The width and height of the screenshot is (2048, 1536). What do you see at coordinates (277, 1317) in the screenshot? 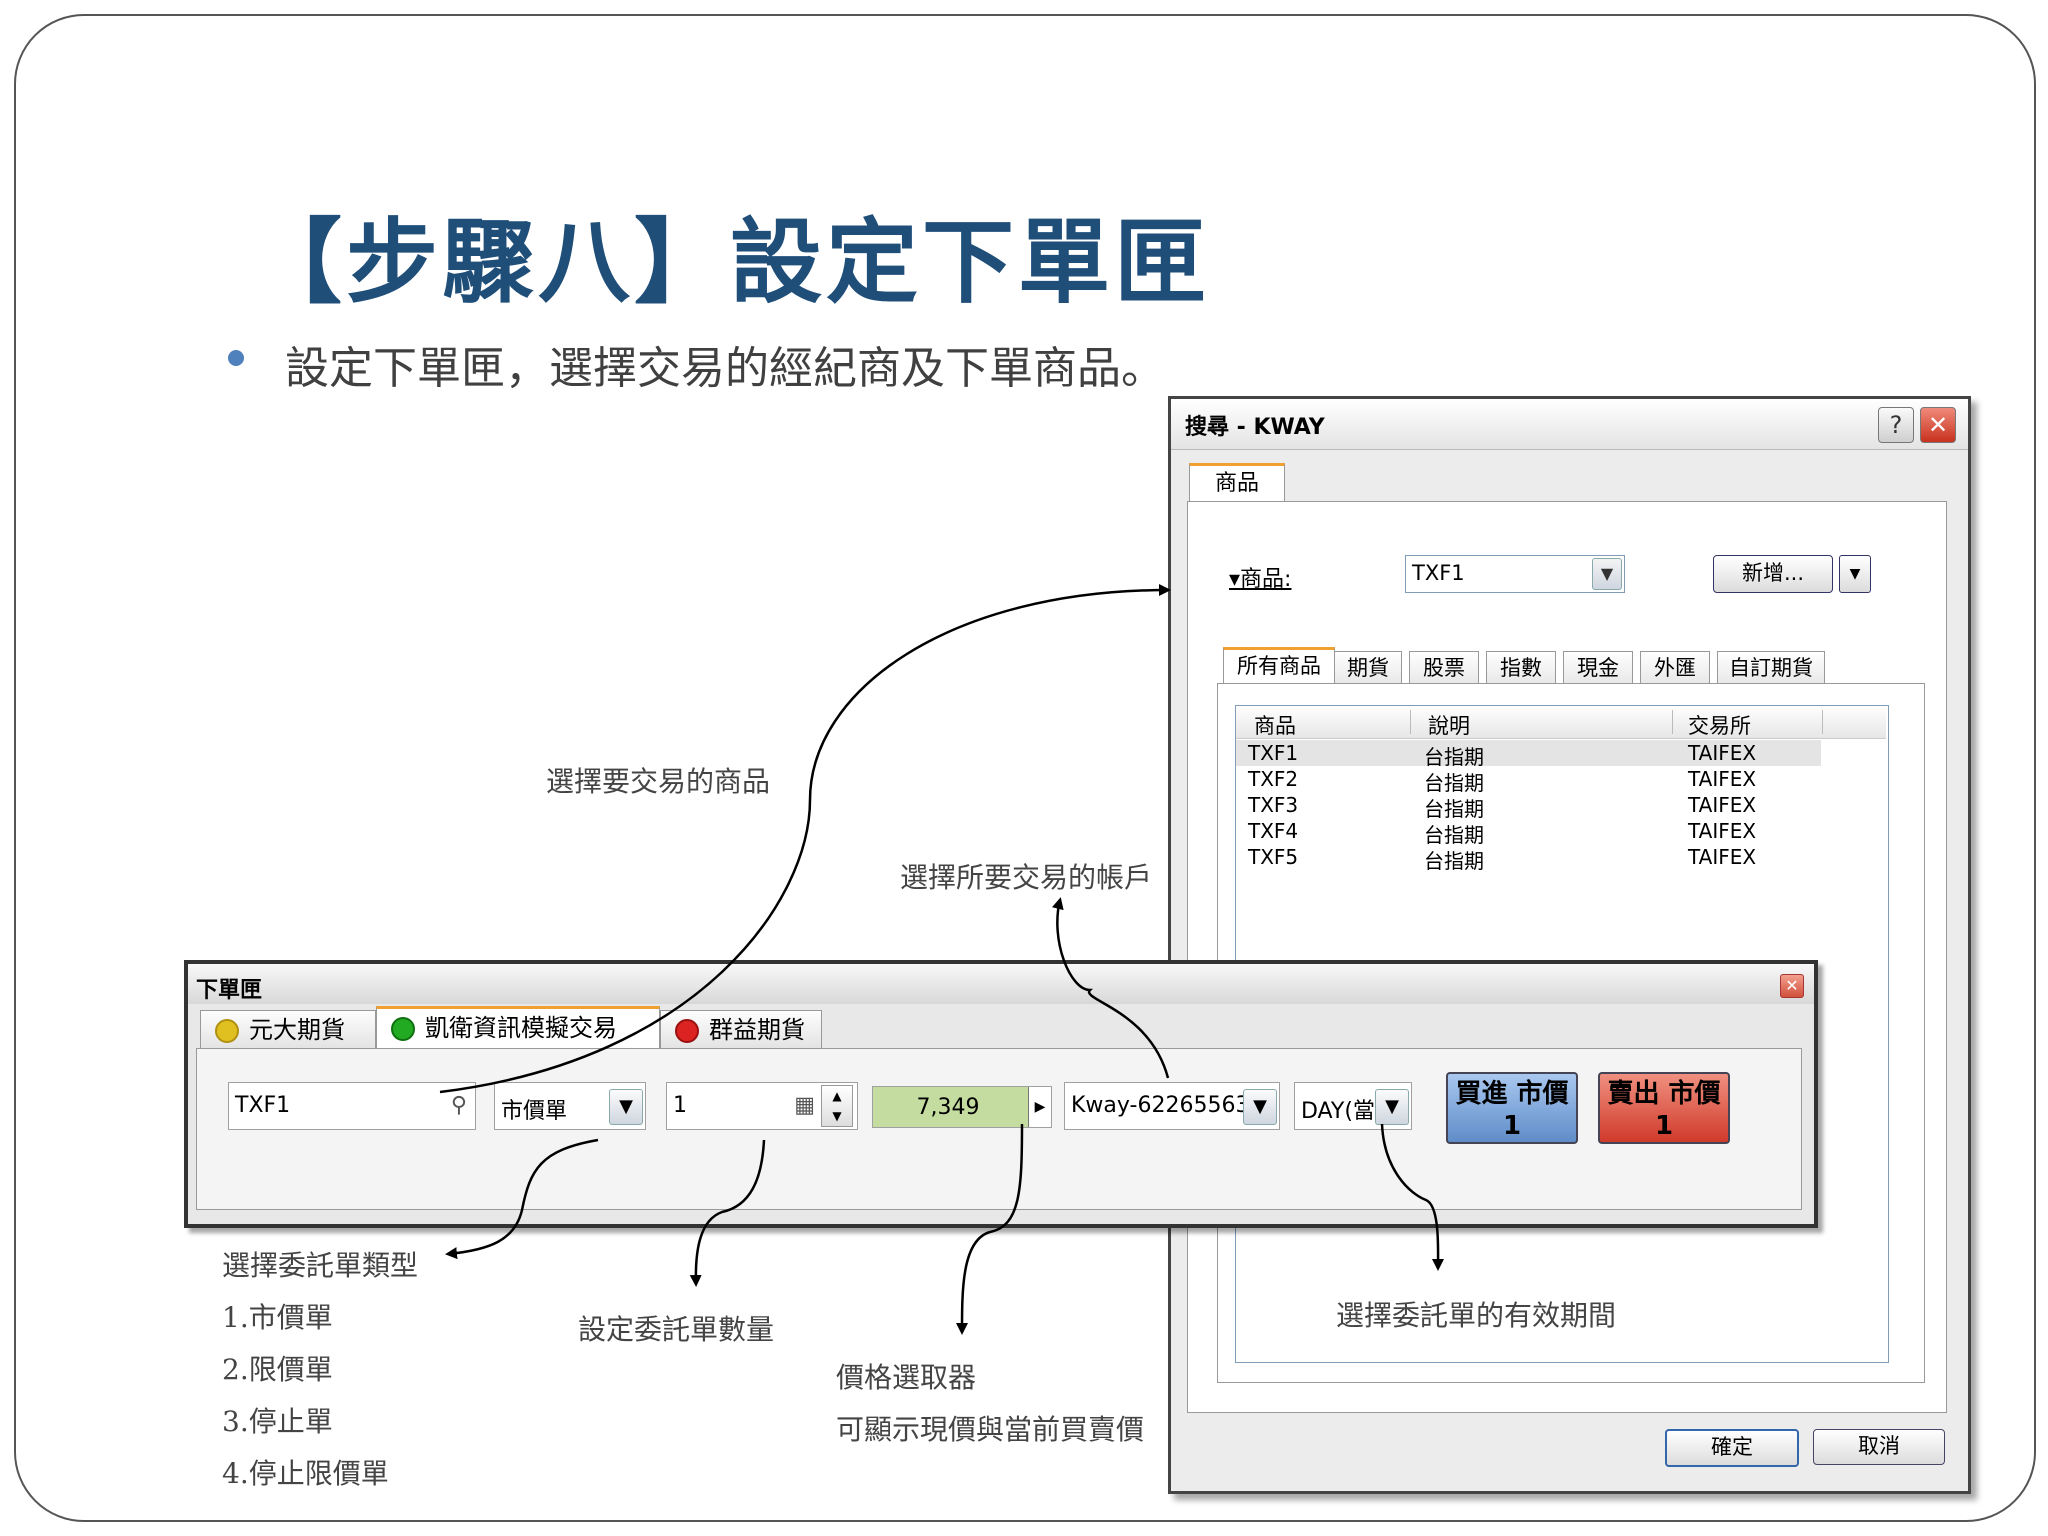
I see `annotation-order-type-1: 1.市價單` at bounding box center [277, 1317].